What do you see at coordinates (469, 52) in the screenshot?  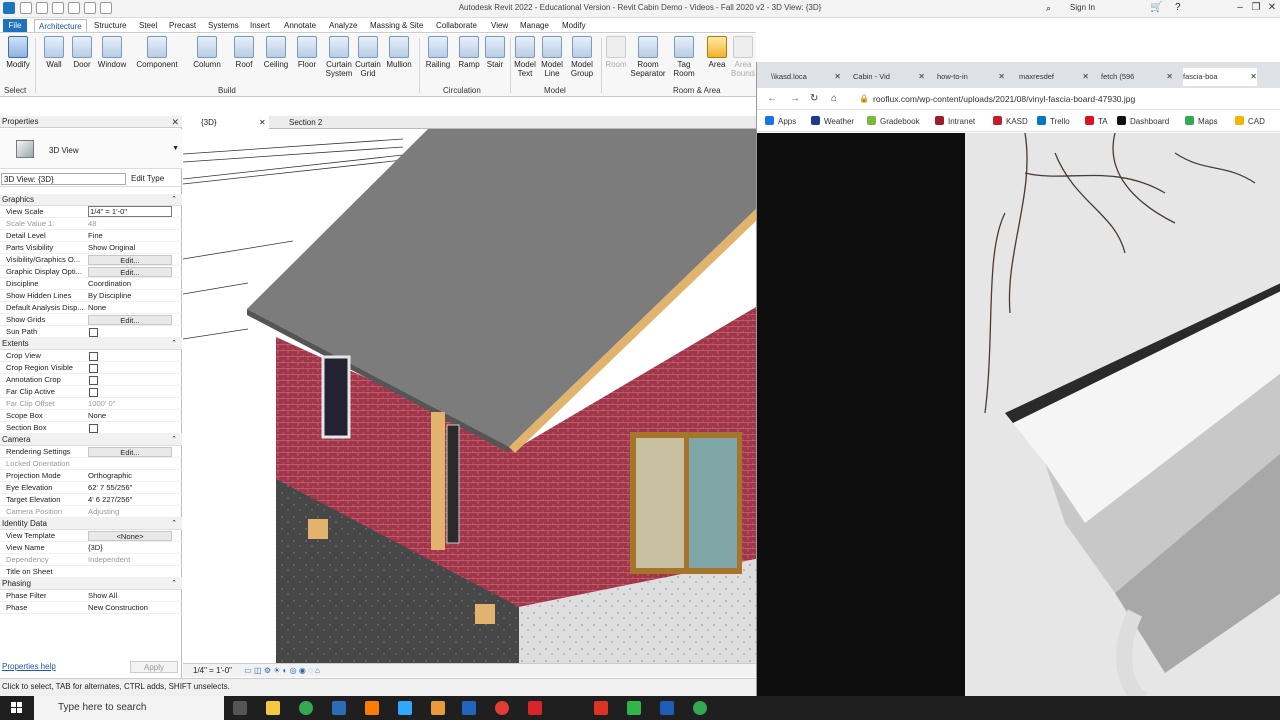 I see `ramp-tool: Ramp` at bounding box center [469, 52].